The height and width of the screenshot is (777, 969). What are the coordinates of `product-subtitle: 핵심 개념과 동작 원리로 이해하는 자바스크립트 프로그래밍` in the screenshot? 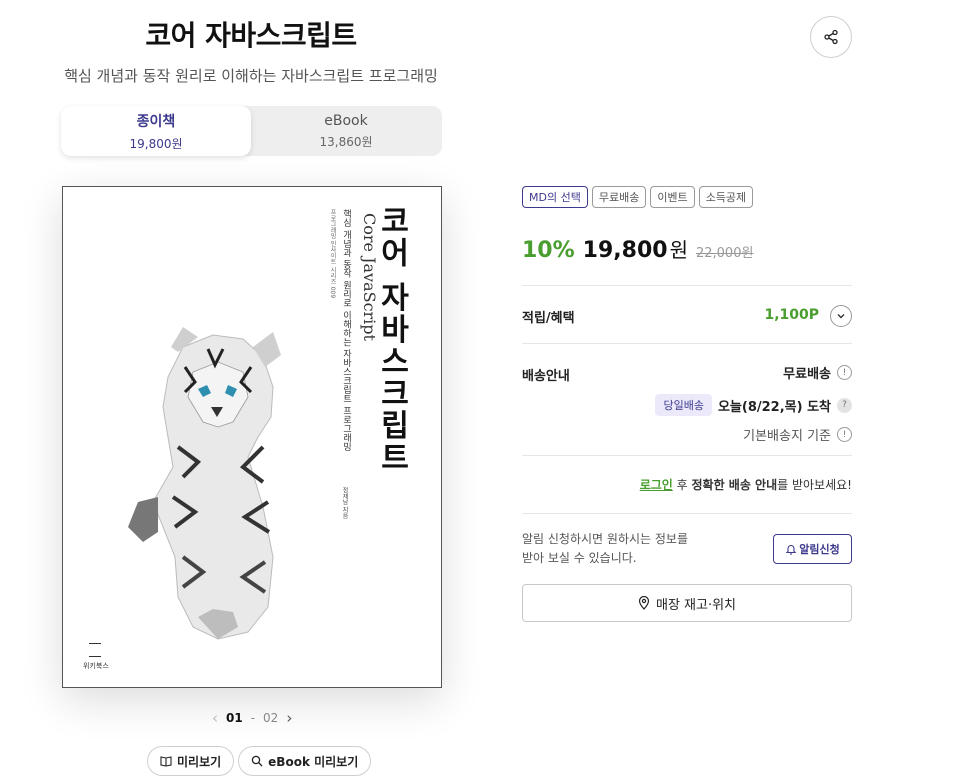 It's located at (251, 76).